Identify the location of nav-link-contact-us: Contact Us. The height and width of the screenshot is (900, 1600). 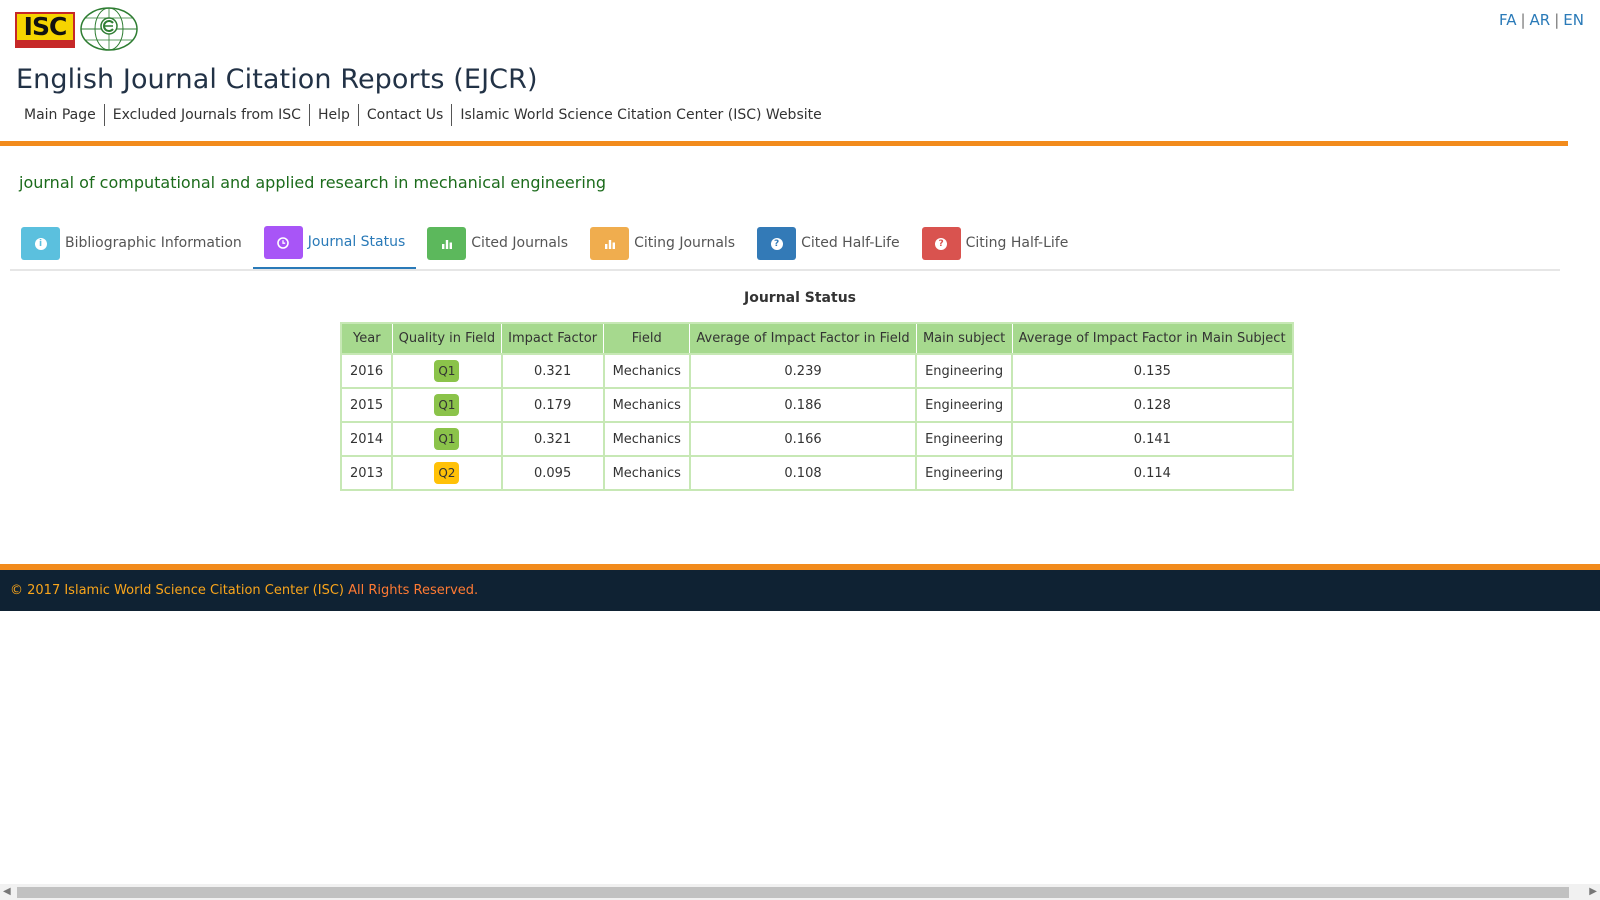
(404, 115).